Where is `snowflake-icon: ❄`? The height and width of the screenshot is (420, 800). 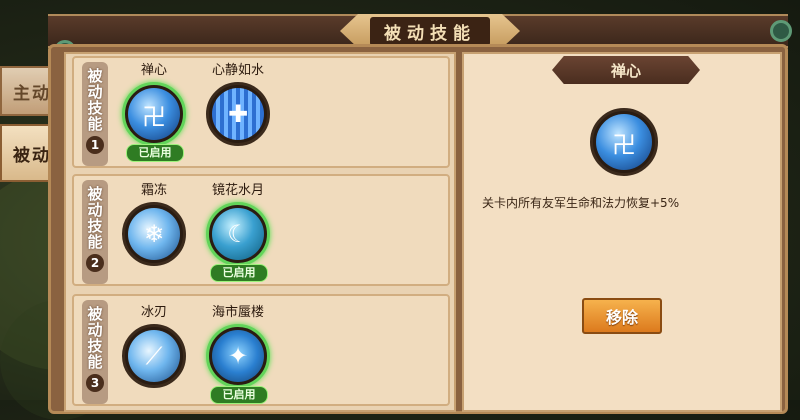 snowflake-icon: ❄ is located at coordinates (154, 234).